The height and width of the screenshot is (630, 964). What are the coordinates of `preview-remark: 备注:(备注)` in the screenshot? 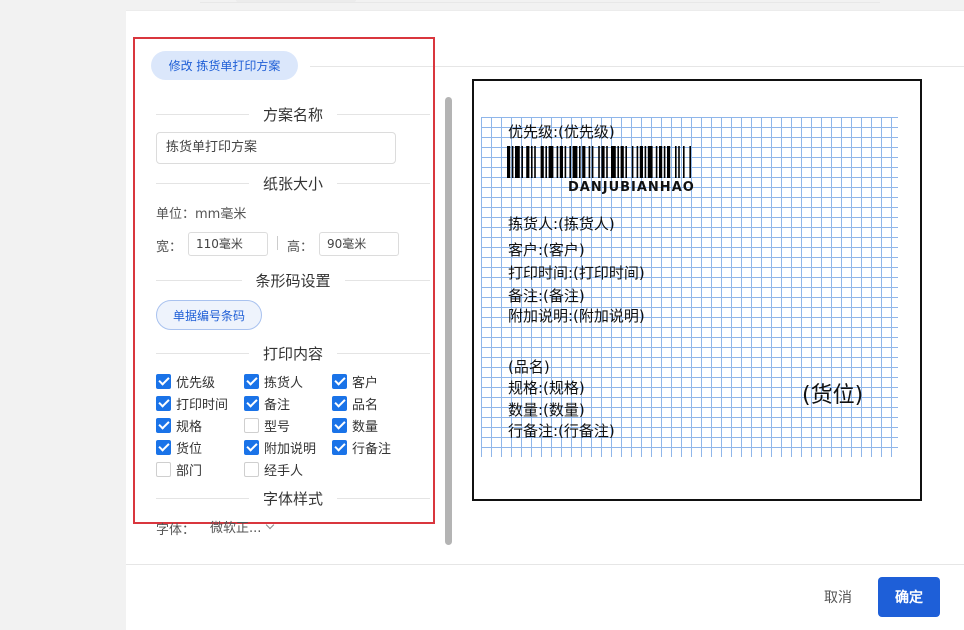 It's located at (546, 296).